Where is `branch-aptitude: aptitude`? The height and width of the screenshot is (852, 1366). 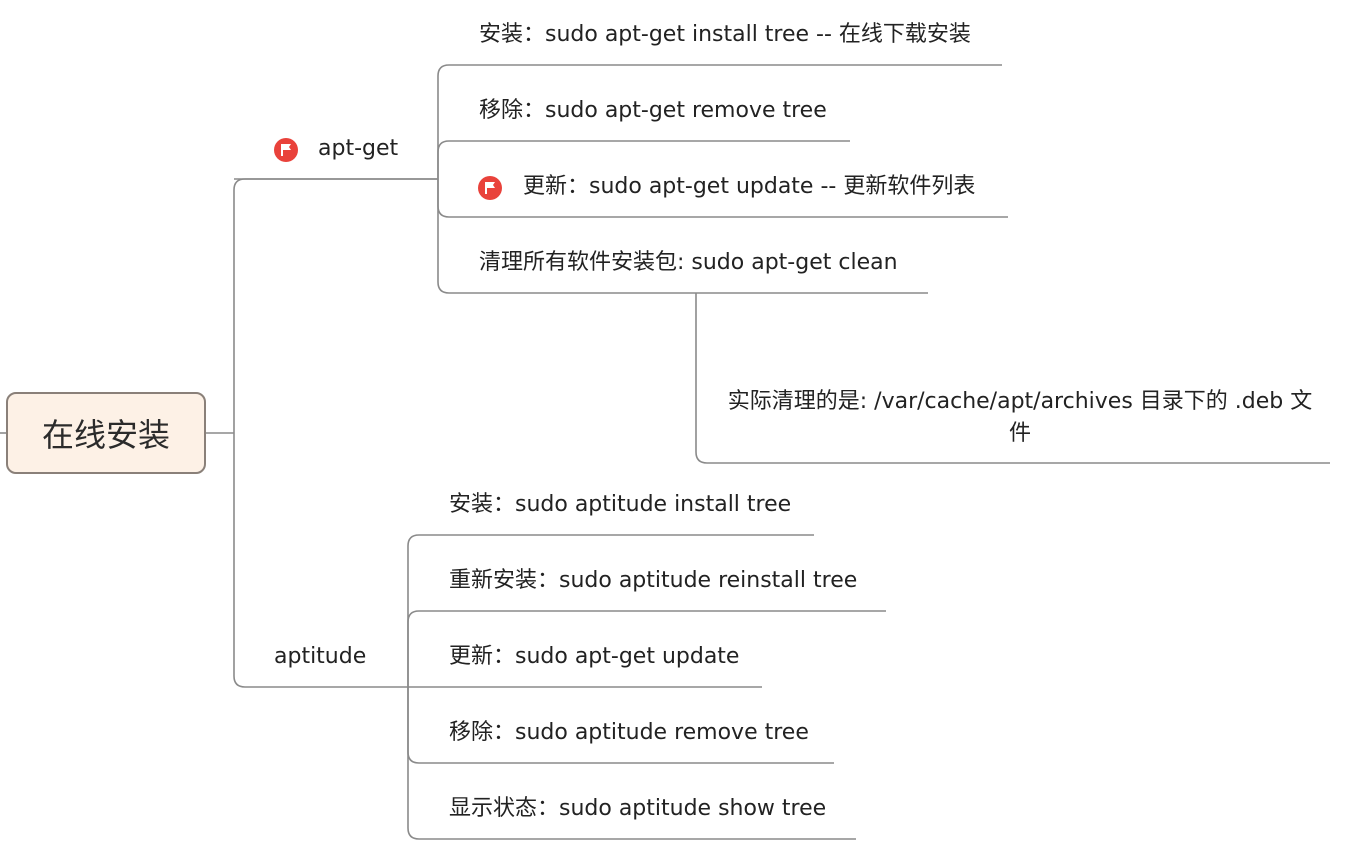 branch-aptitude: aptitude is located at coordinates (320, 657).